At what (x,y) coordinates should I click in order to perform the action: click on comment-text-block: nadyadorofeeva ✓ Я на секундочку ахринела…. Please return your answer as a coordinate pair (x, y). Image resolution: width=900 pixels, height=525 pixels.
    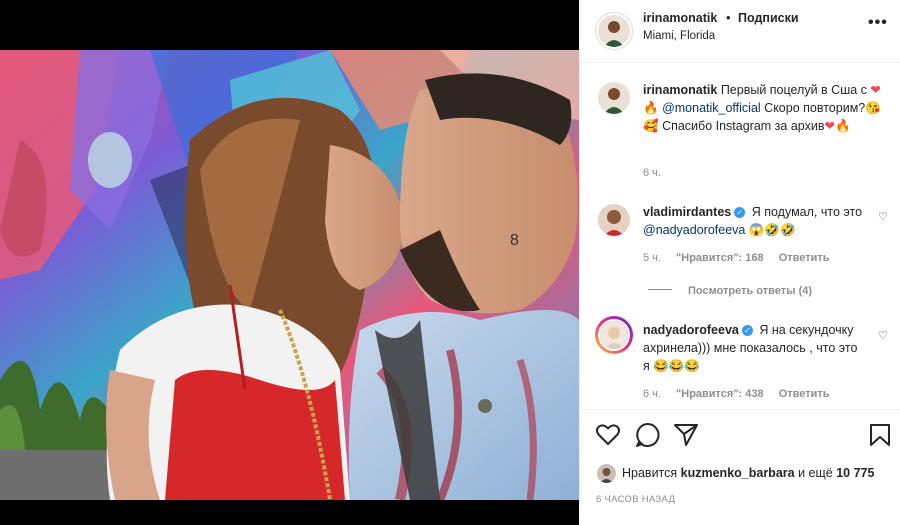
    Looking at the image, I should click on (754, 348).